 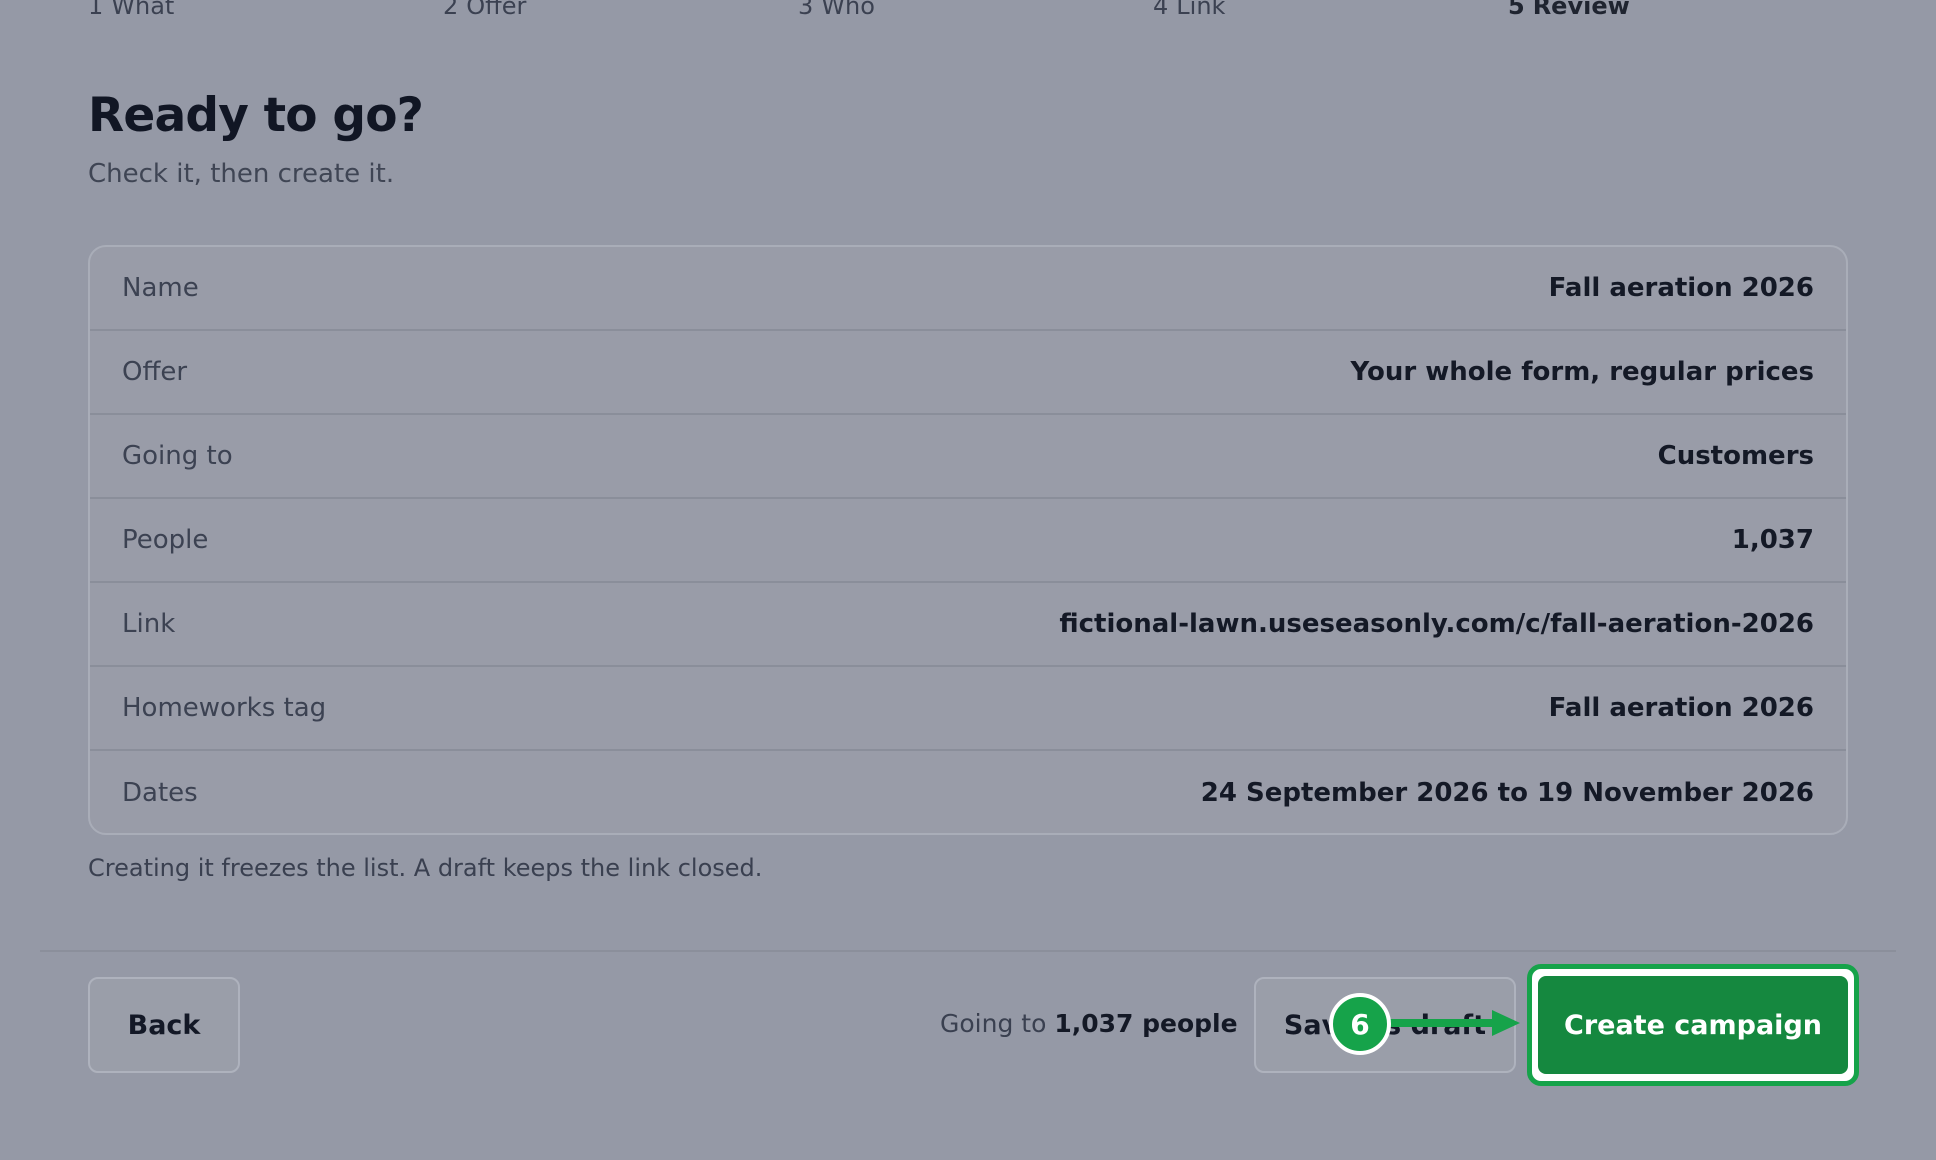 What do you see at coordinates (160, 793) in the screenshot?
I see `summary-label: Dates` at bounding box center [160, 793].